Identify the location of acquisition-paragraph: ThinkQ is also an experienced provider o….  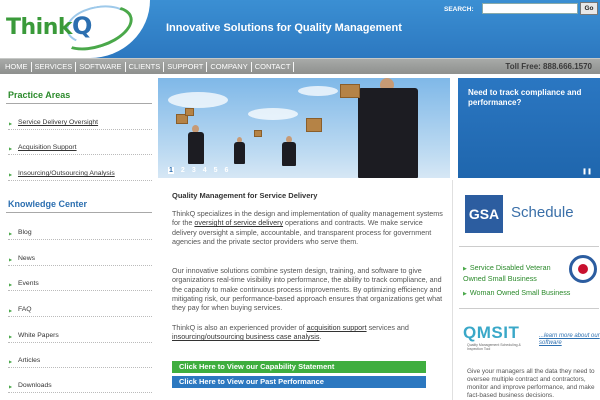
(308, 332).